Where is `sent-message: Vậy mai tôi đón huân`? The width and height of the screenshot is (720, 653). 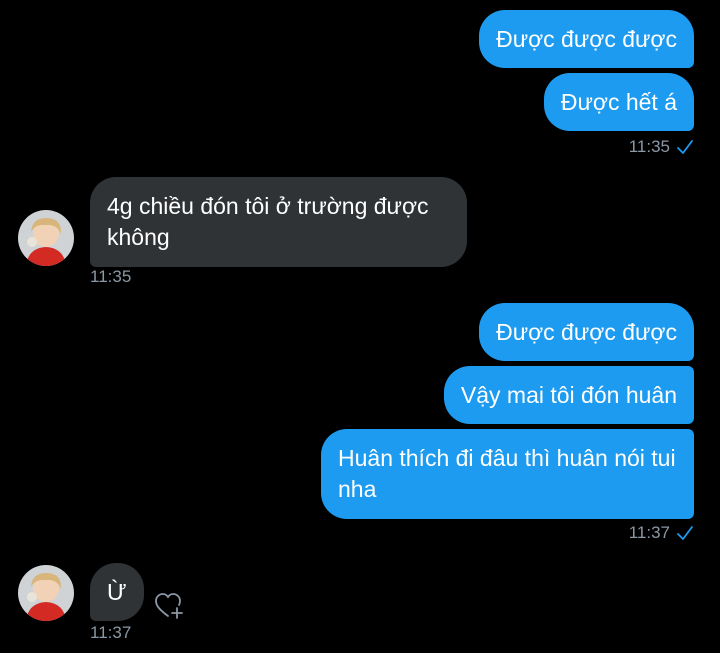
sent-message: Vậy mai tôi đón huân is located at coordinates (568, 395).